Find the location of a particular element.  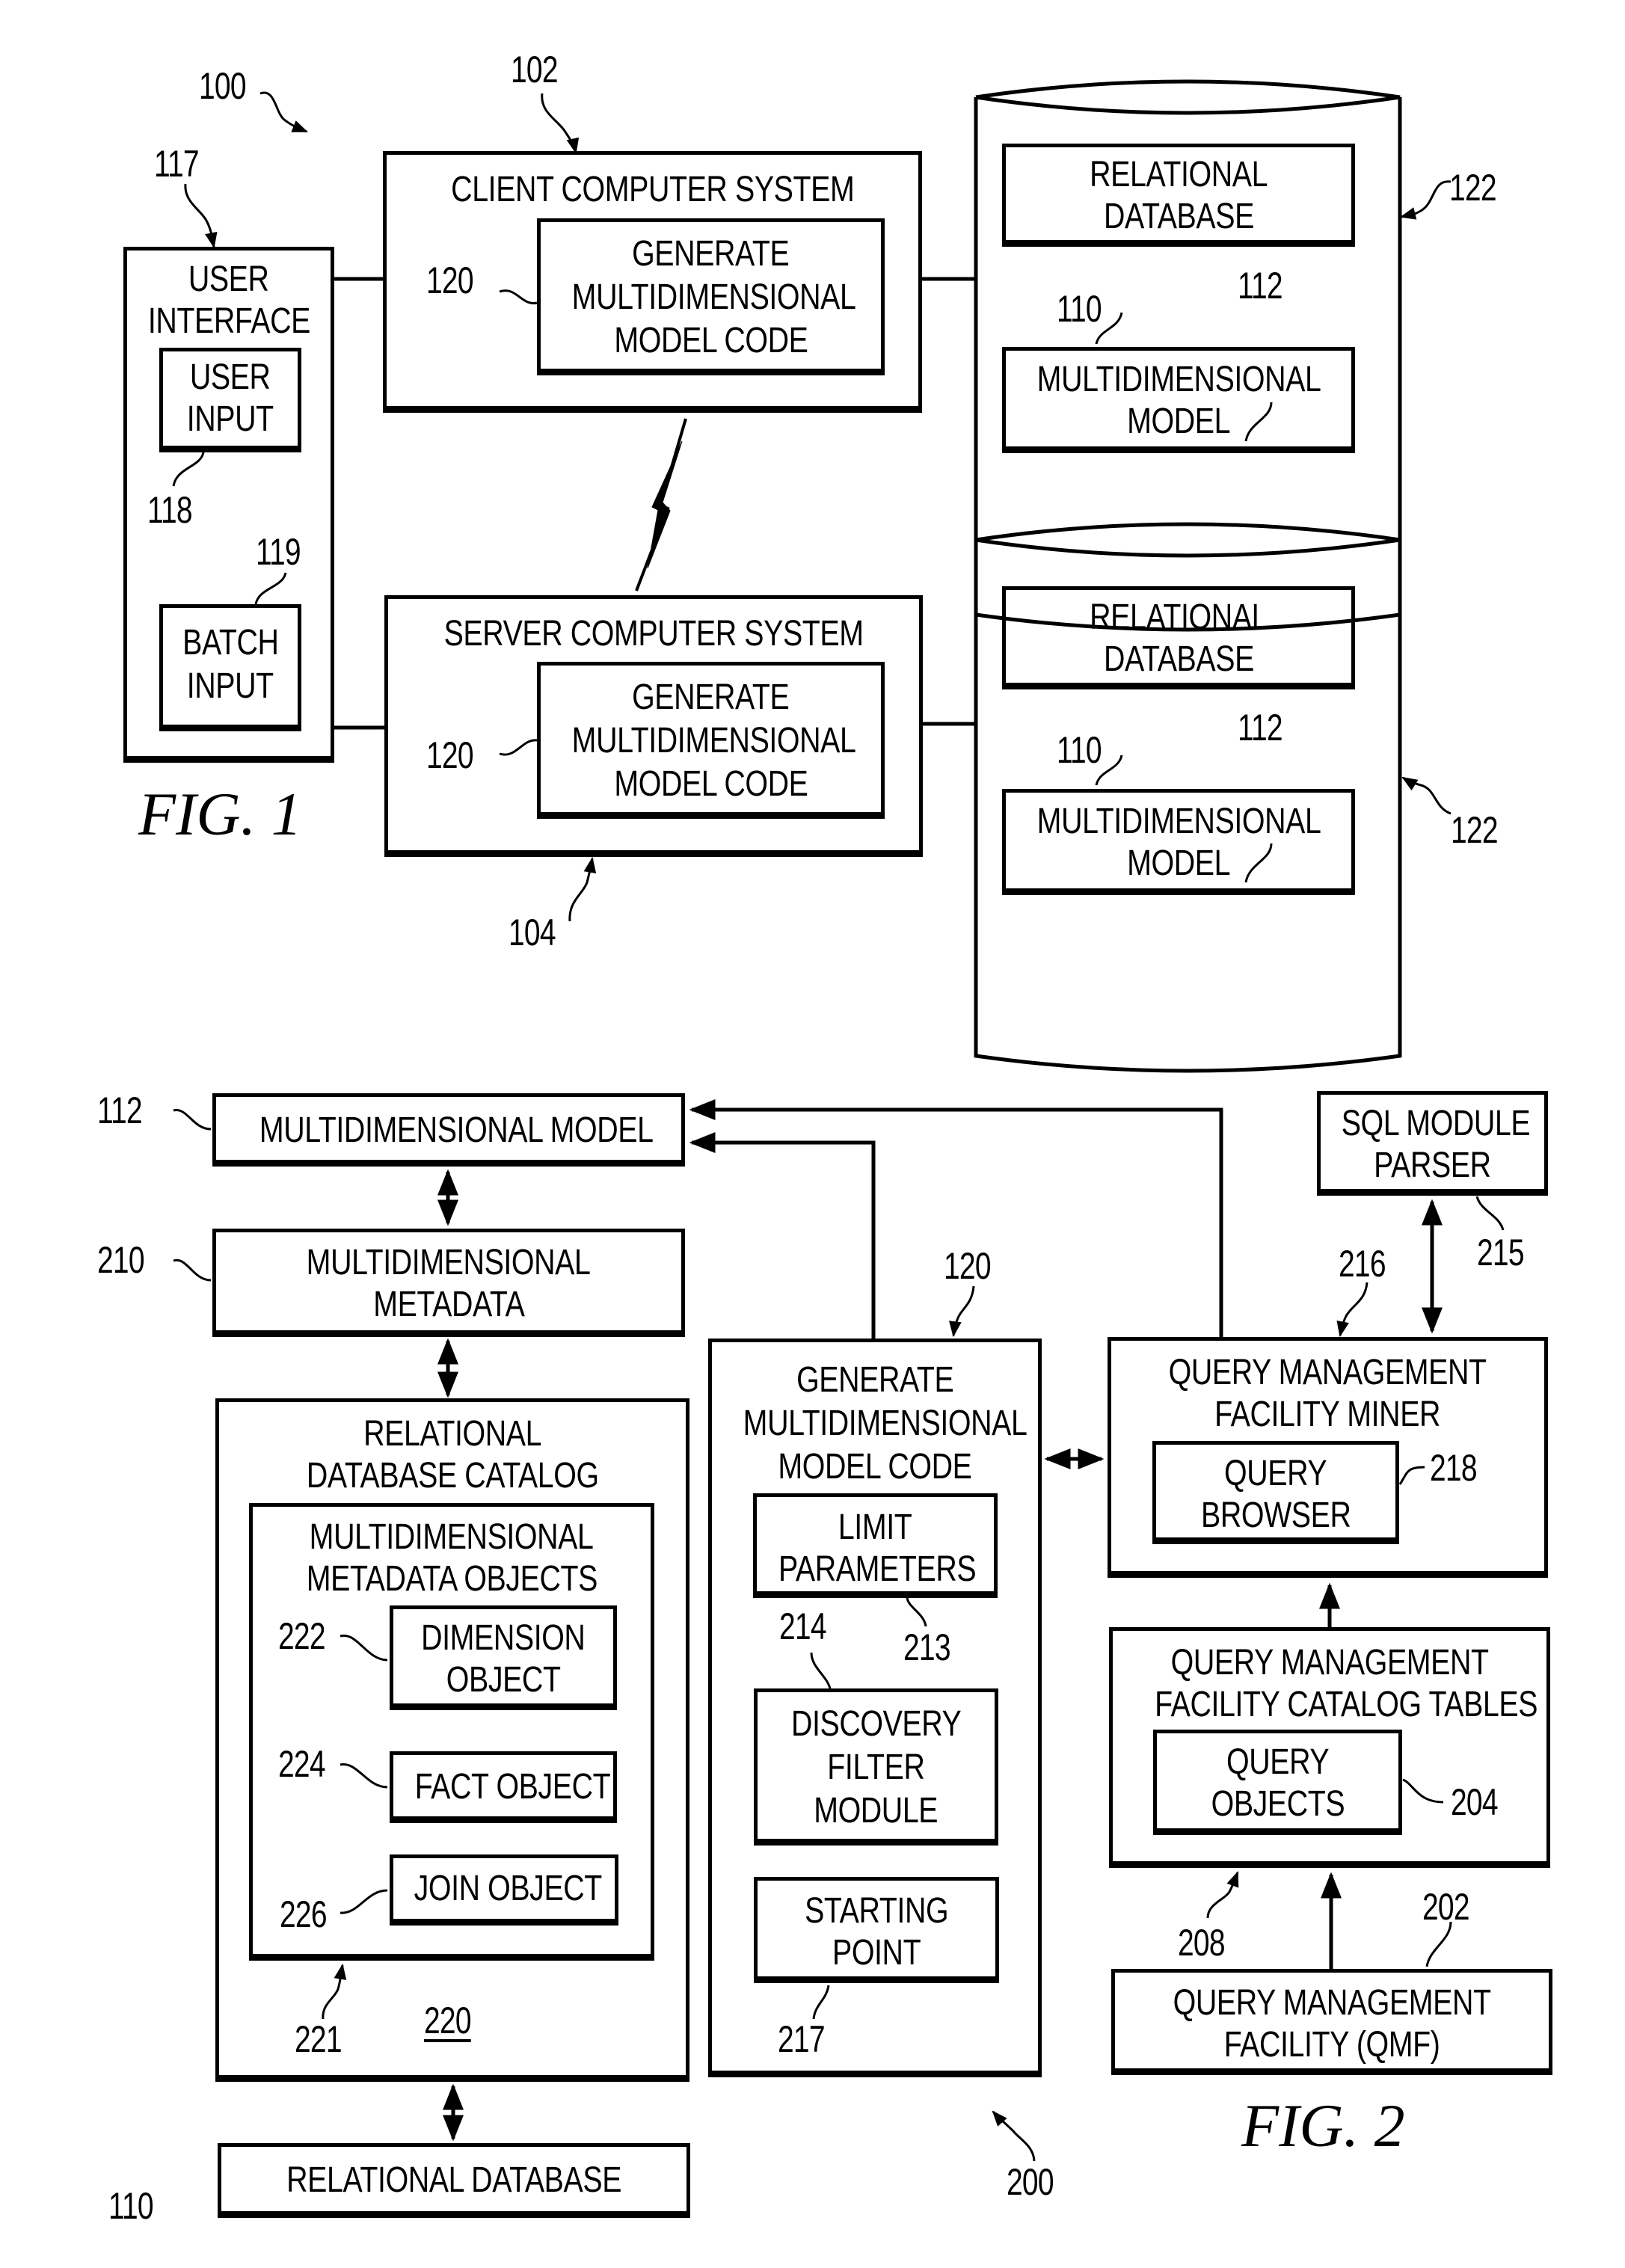

ref-119: 119 is located at coordinates (278, 552).